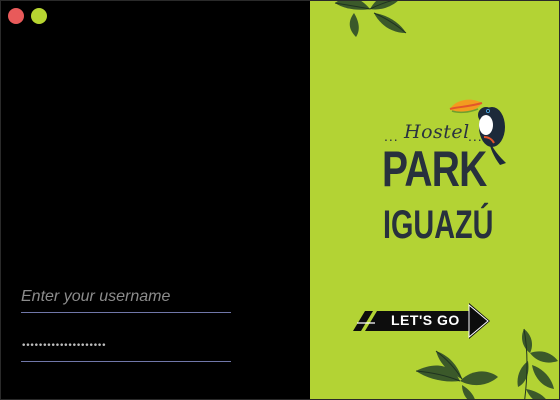  What do you see at coordinates (434, 169) in the screenshot?
I see `logo-park-text: PARK` at bounding box center [434, 169].